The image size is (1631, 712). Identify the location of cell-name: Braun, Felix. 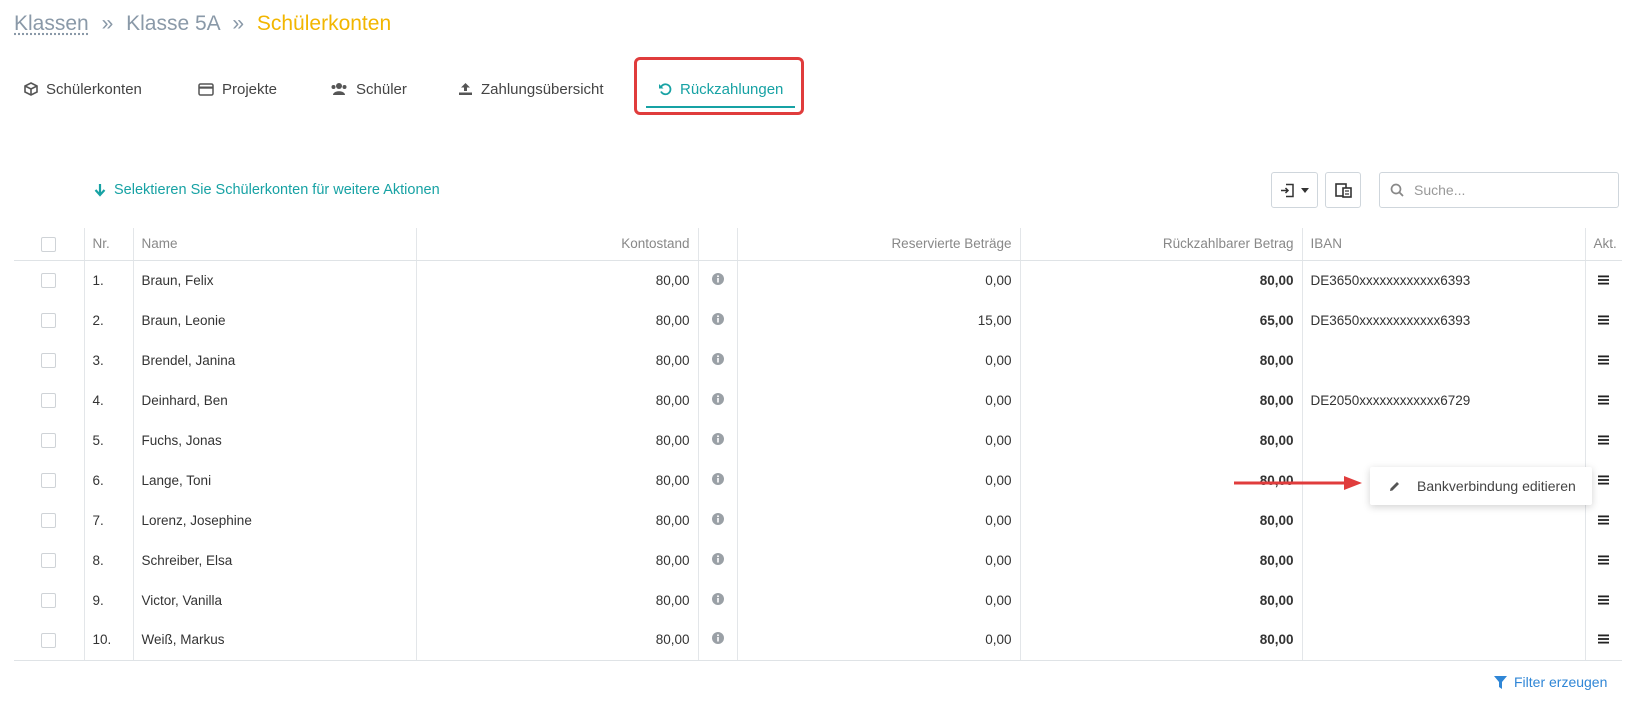
(274, 280).